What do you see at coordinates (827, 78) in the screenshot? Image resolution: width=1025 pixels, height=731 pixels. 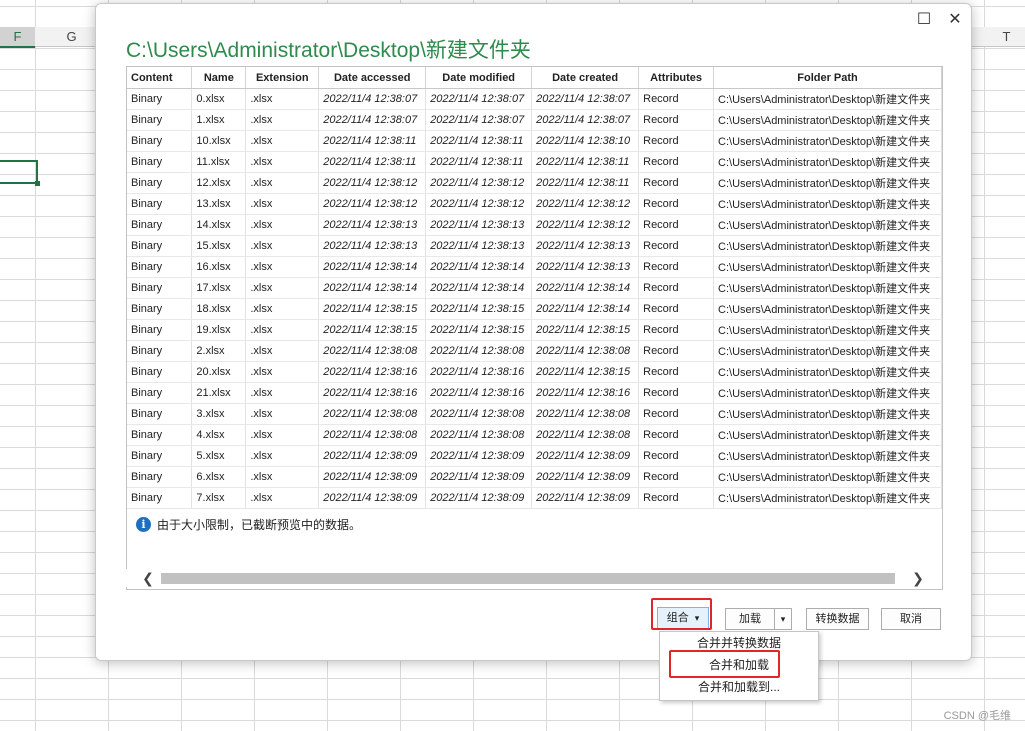 I see `column-header: Folder Path` at bounding box center [827, 78].